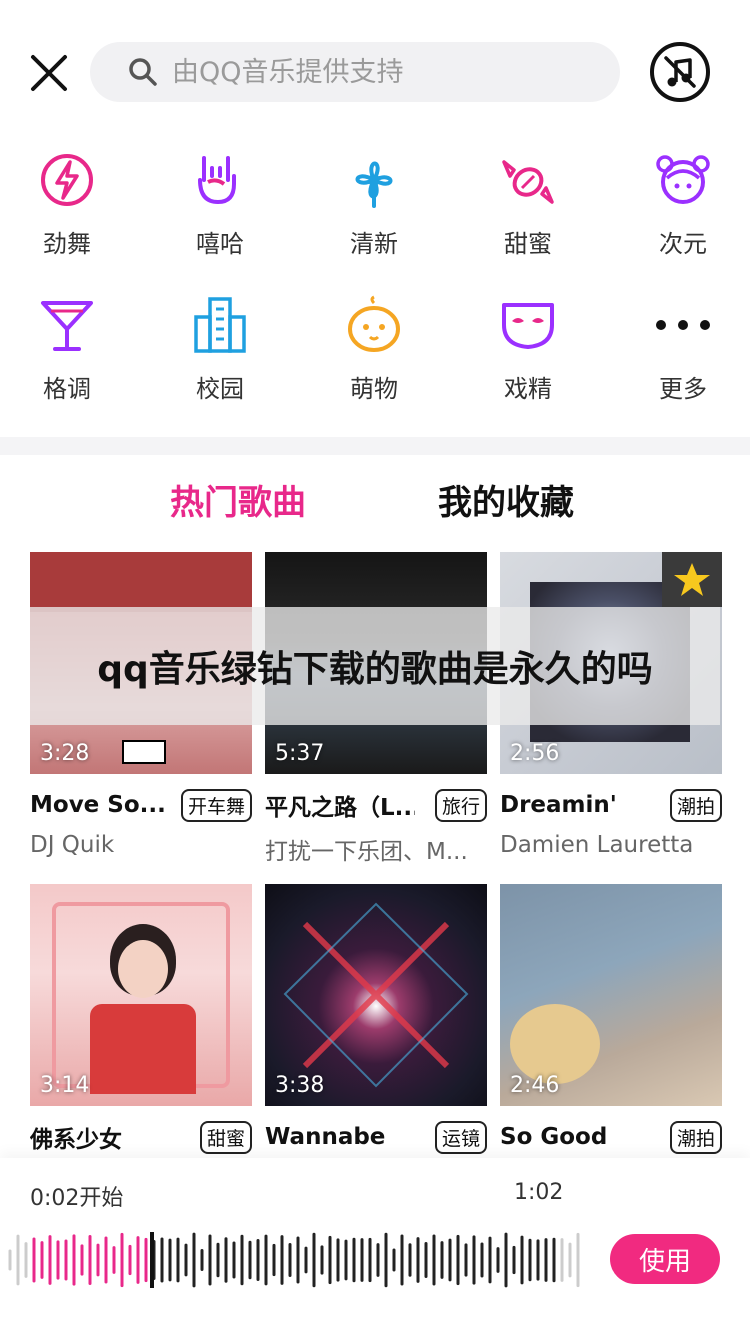 The width and height of the screenshot is (750, 1334). Describe the element at coordinates (220, 325) in the screenshot. I see `school-building-icon` at that location.